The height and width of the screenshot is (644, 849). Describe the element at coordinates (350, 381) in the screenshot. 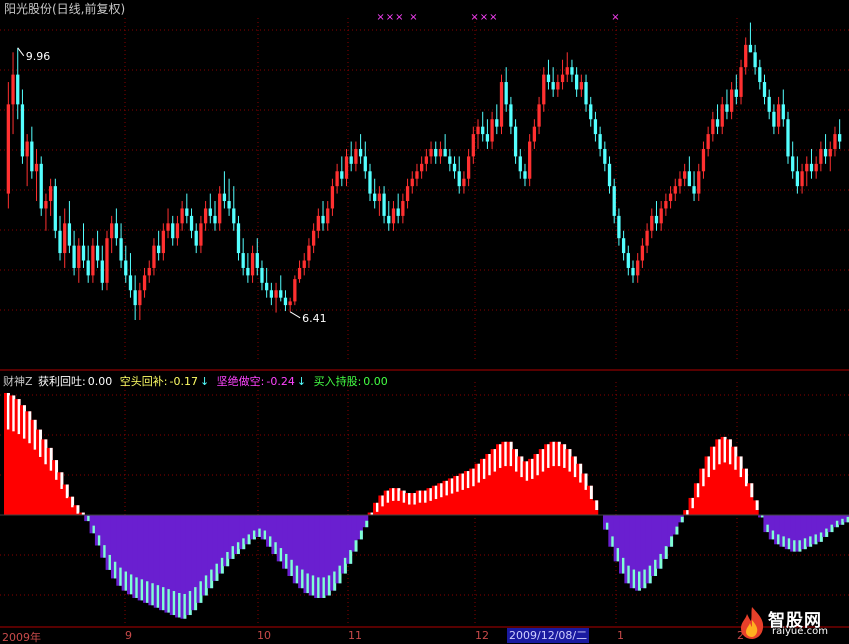

I see `legend-item-buy-hold: 买入持股: 0.00` at that location.